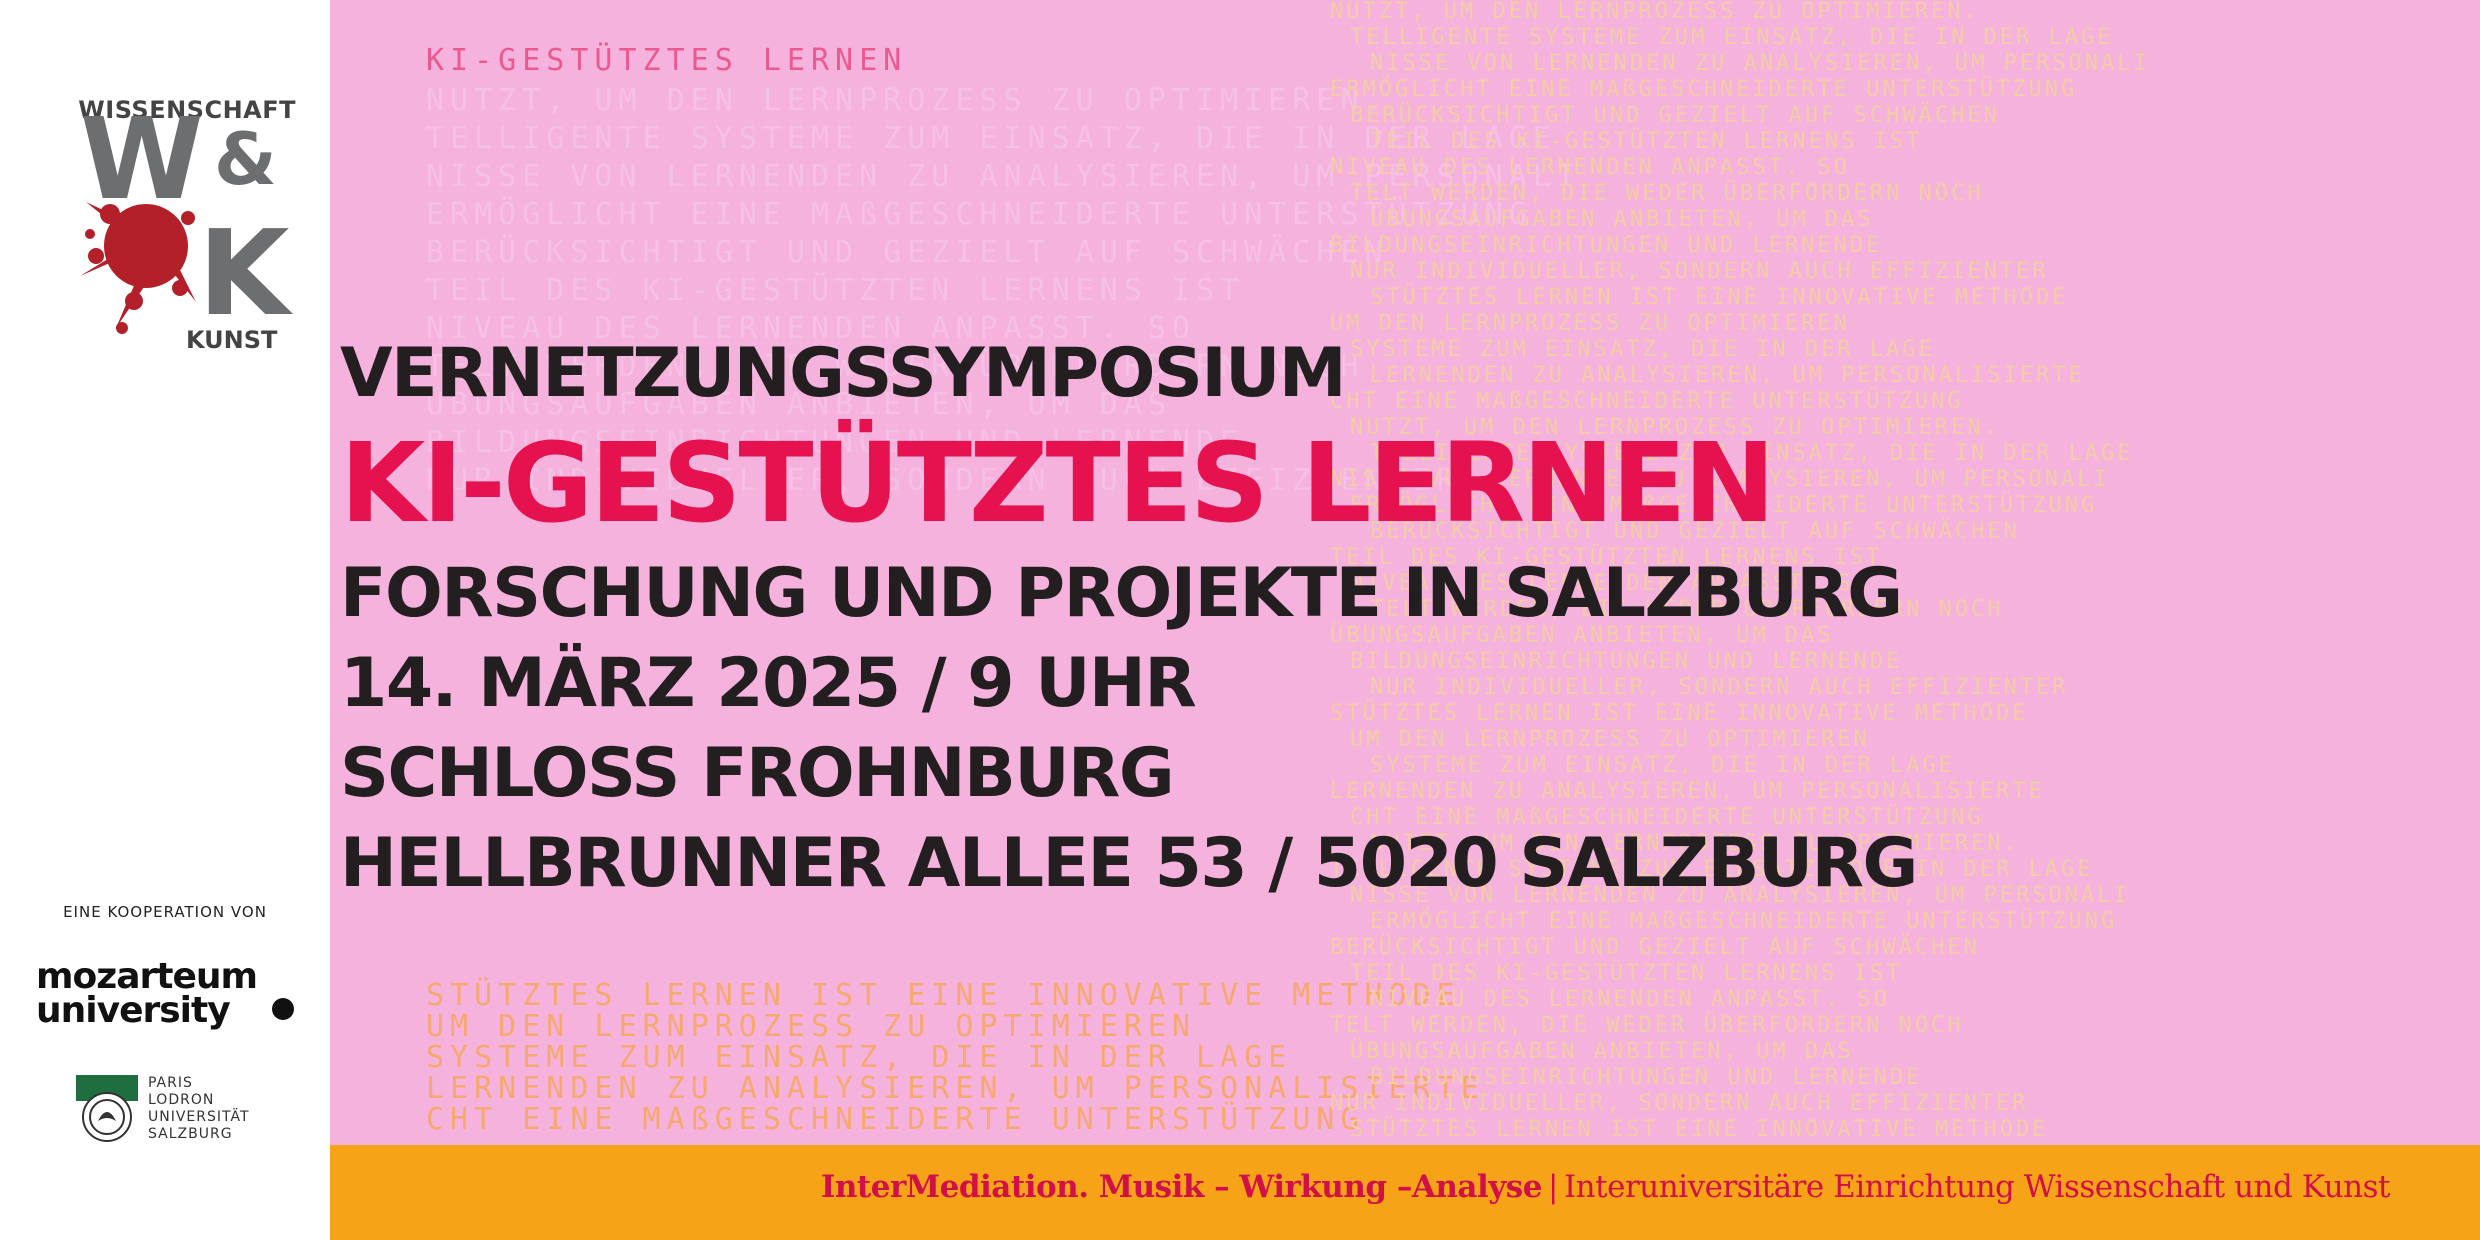 This screenshot has height=1240, width=2480. I want to click on logo-wordmark-bottom: KUNST, so click(232, 340).